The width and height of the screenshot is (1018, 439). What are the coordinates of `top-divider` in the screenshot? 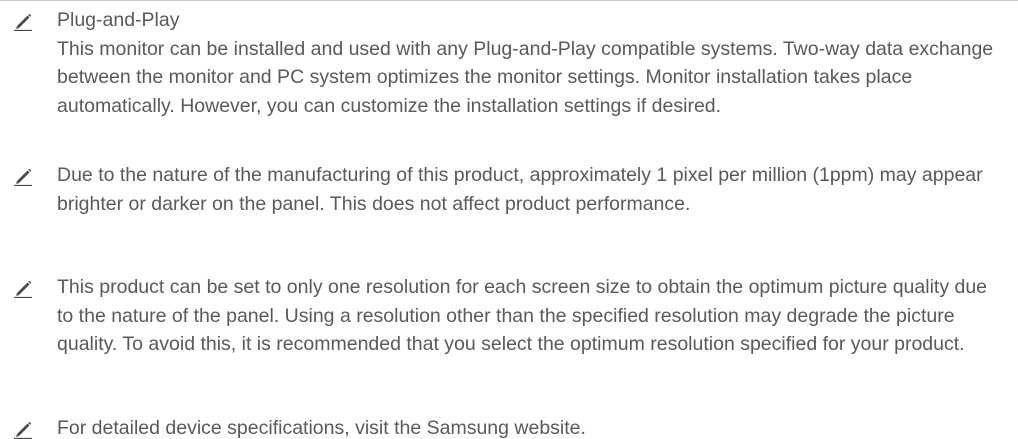 It's located at (509, 0).